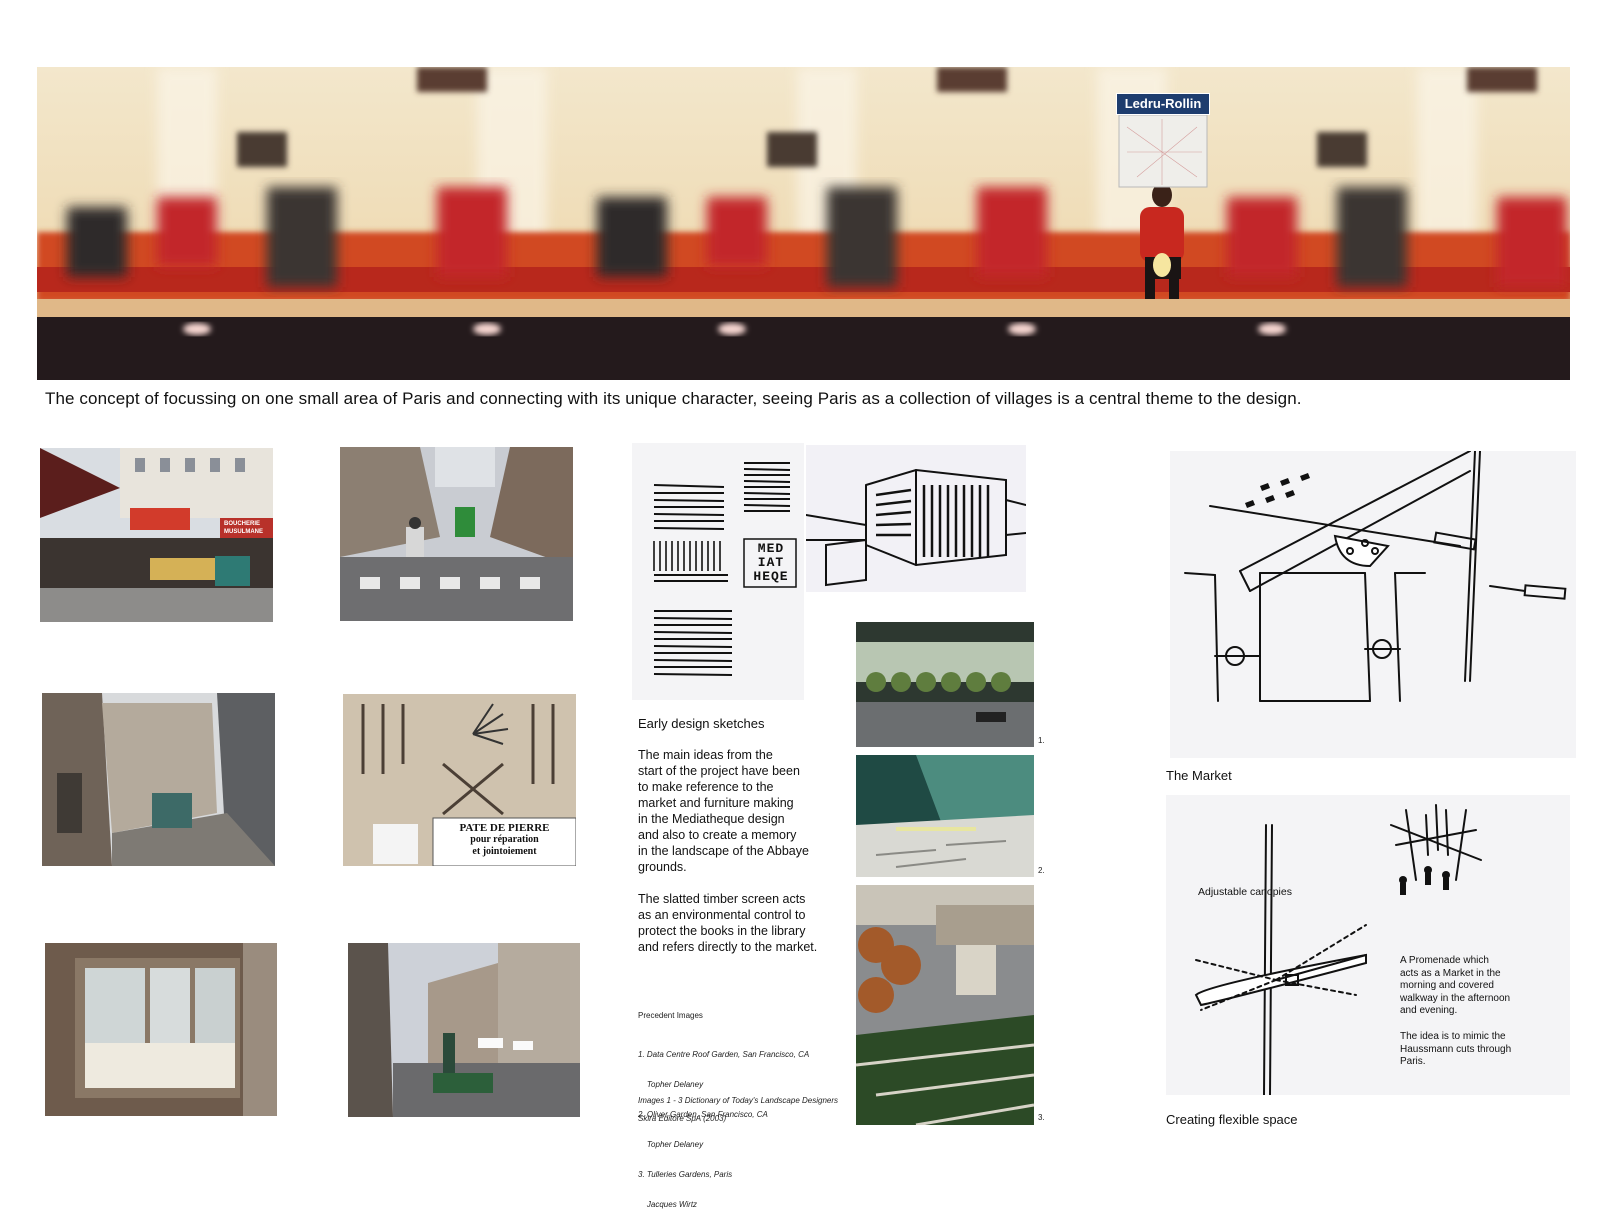  I want to click on sketches-paragraph-1-line5: in the Mediatheque design, so click(711, 819).